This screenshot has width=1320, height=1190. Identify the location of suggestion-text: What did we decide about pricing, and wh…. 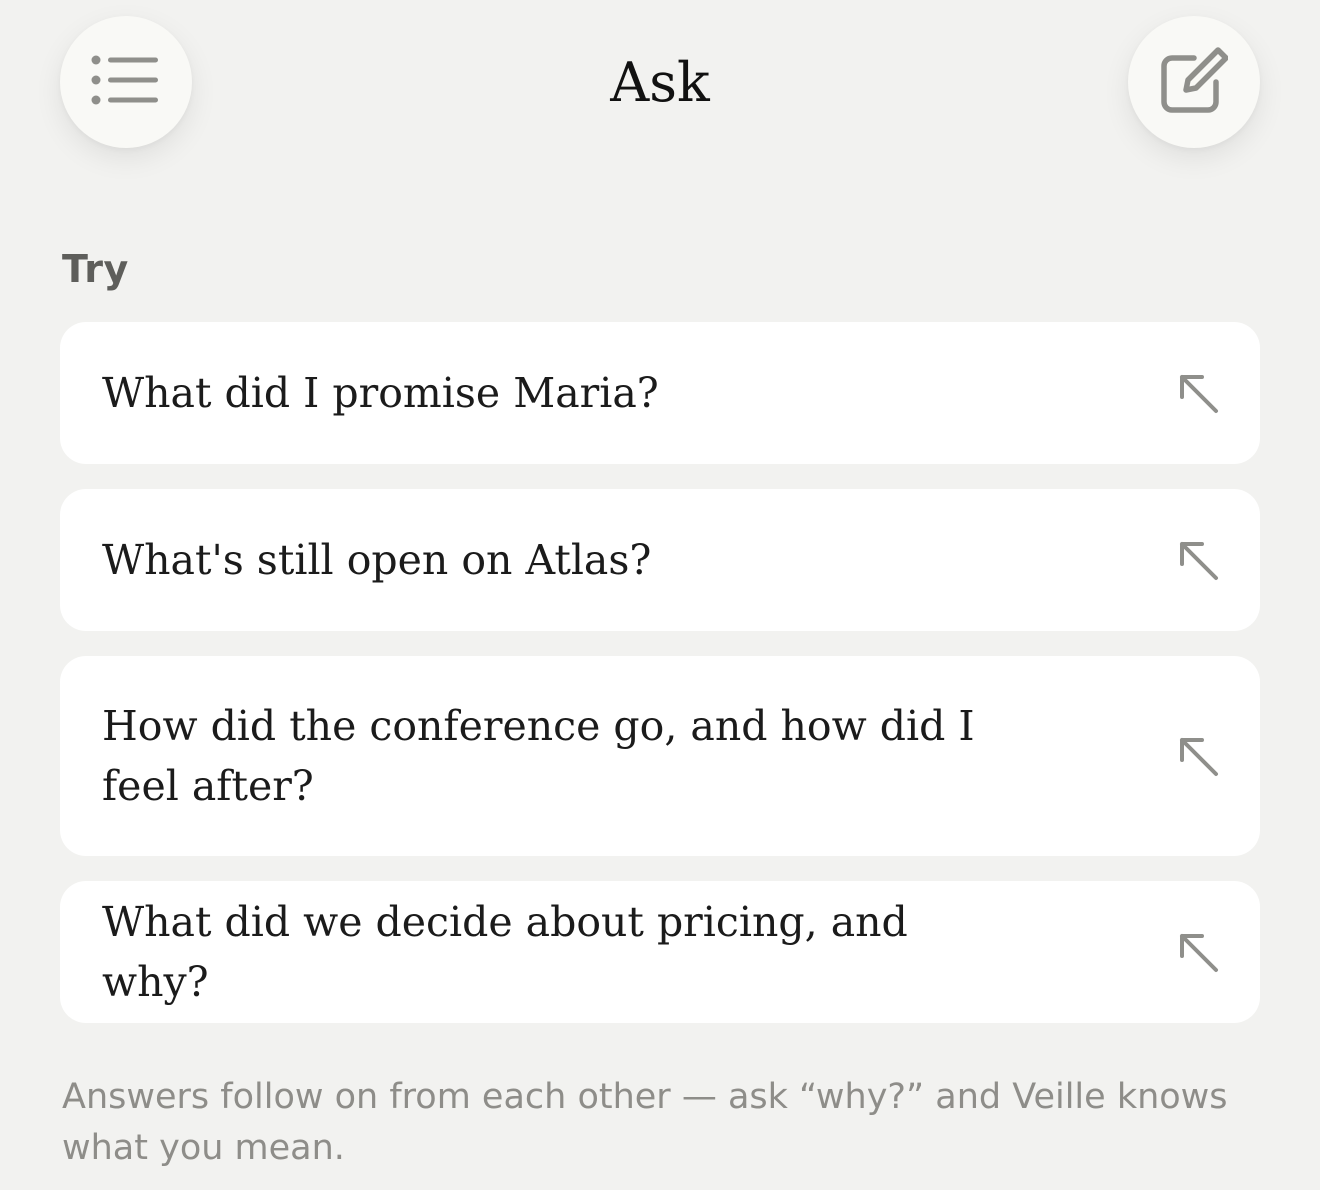
(505, 952).